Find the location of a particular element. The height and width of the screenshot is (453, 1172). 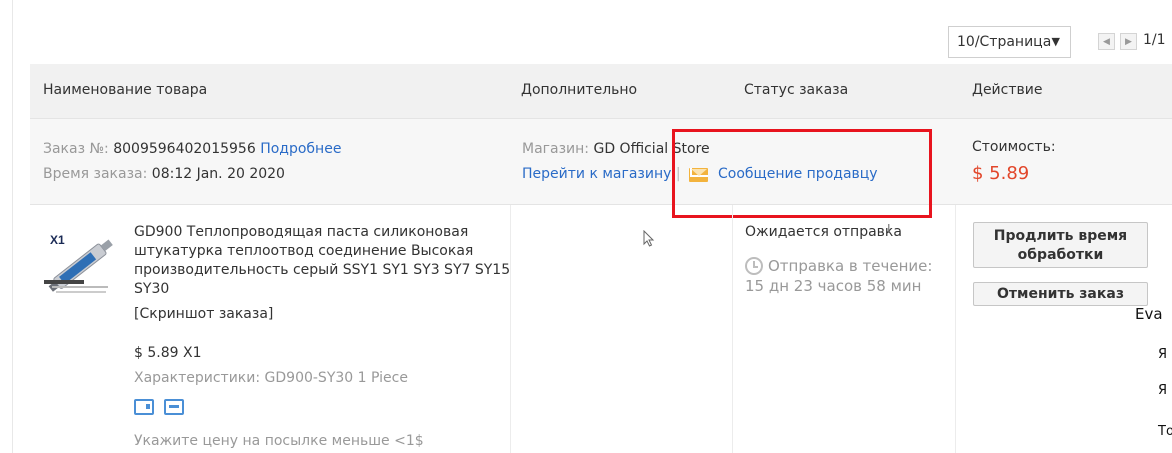

store-links-line: Перейти к магазину | is located at coordinates (601, 174).